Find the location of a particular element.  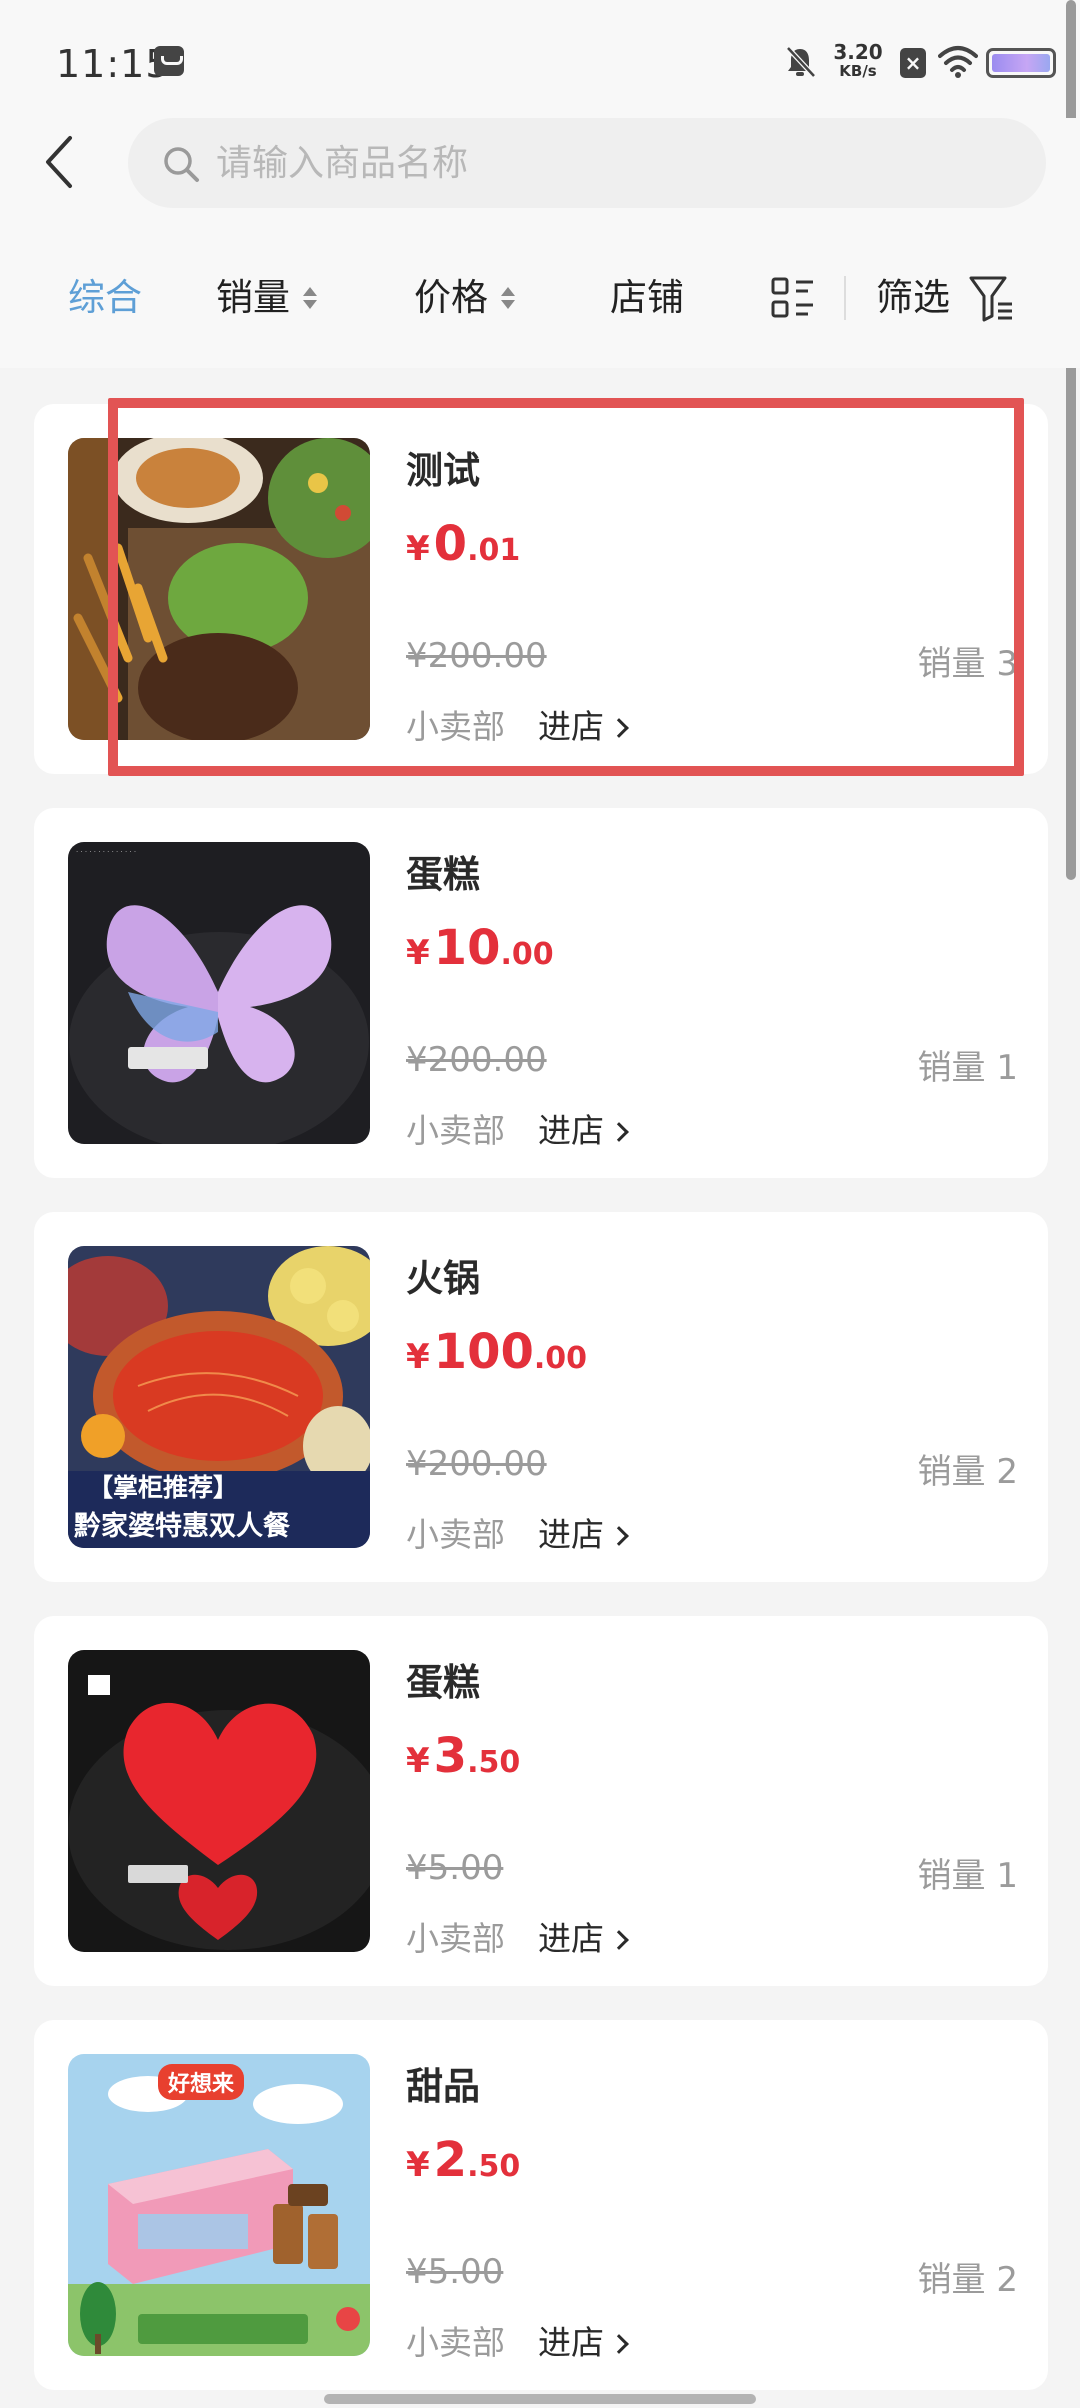

bell-off-icon is located at coordinates (801, 62).